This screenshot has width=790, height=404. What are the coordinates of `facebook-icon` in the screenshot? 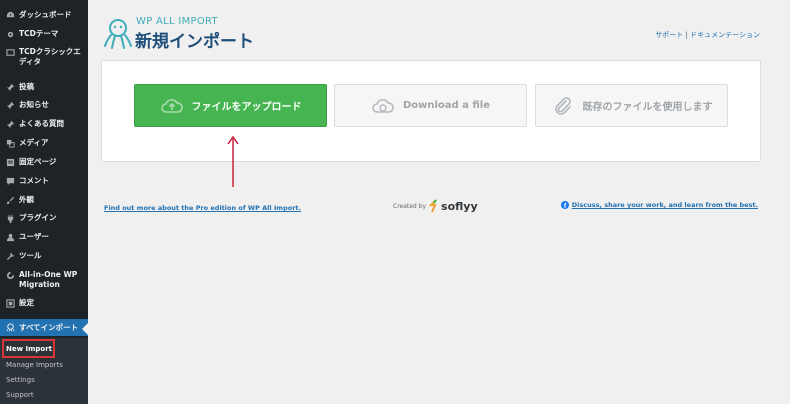 It's located at (564, 205).